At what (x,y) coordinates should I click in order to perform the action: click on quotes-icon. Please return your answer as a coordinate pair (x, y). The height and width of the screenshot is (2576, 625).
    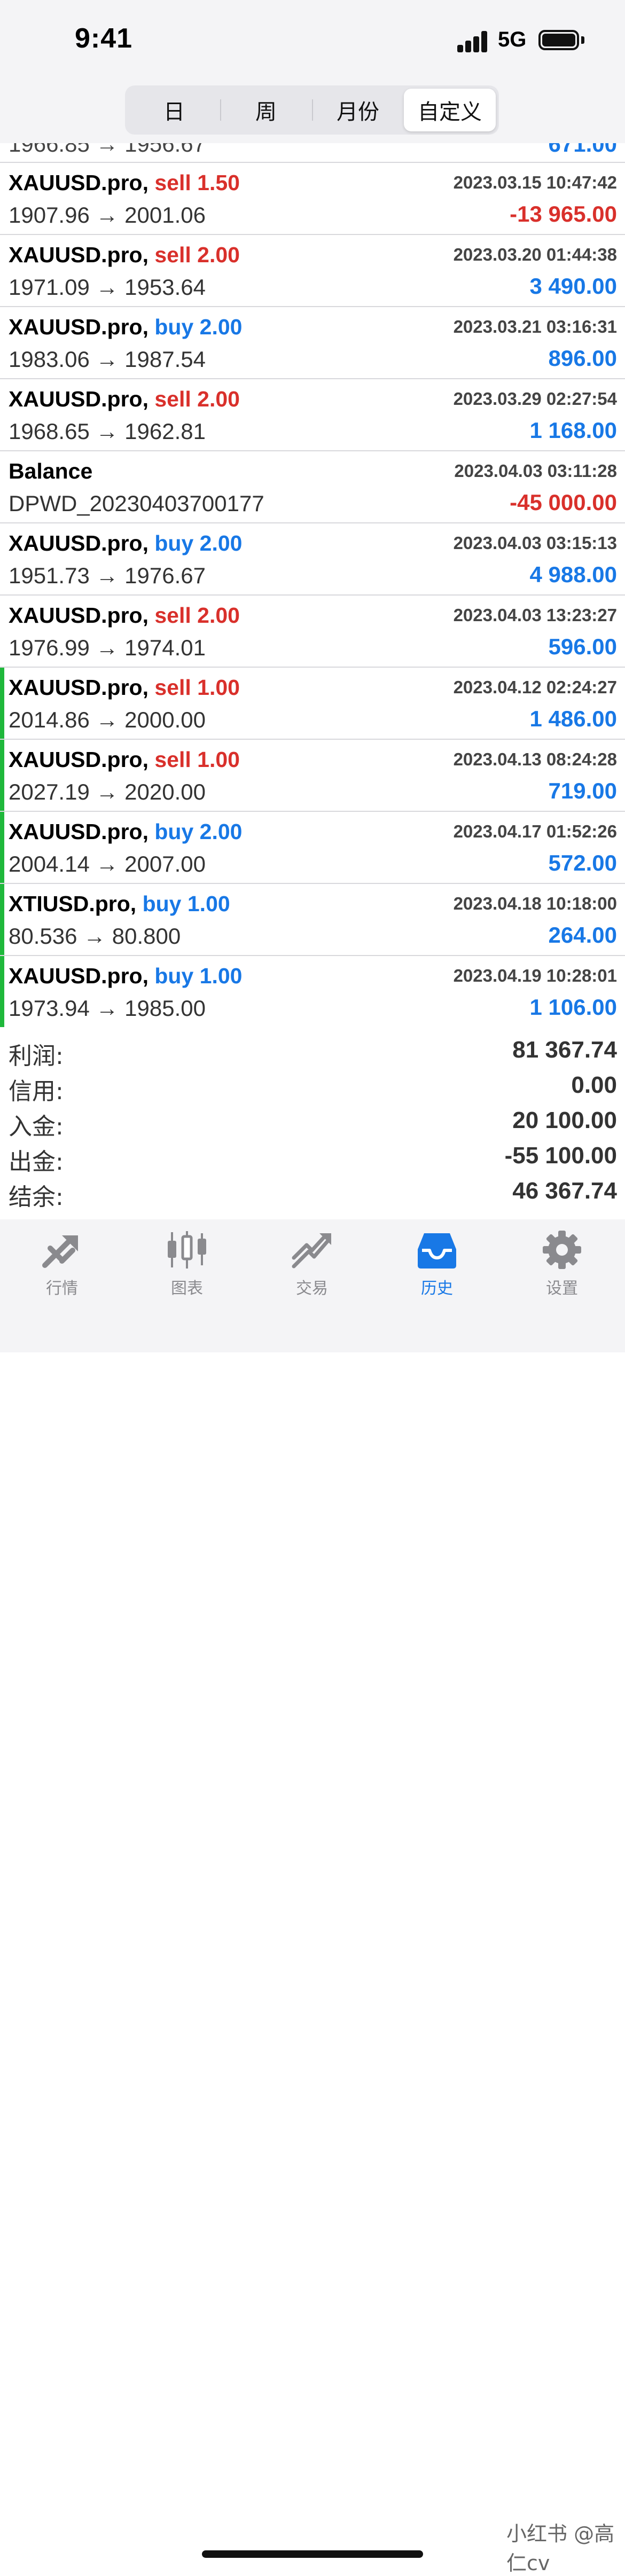
    Looking at the image, I should click on (60, 1251).